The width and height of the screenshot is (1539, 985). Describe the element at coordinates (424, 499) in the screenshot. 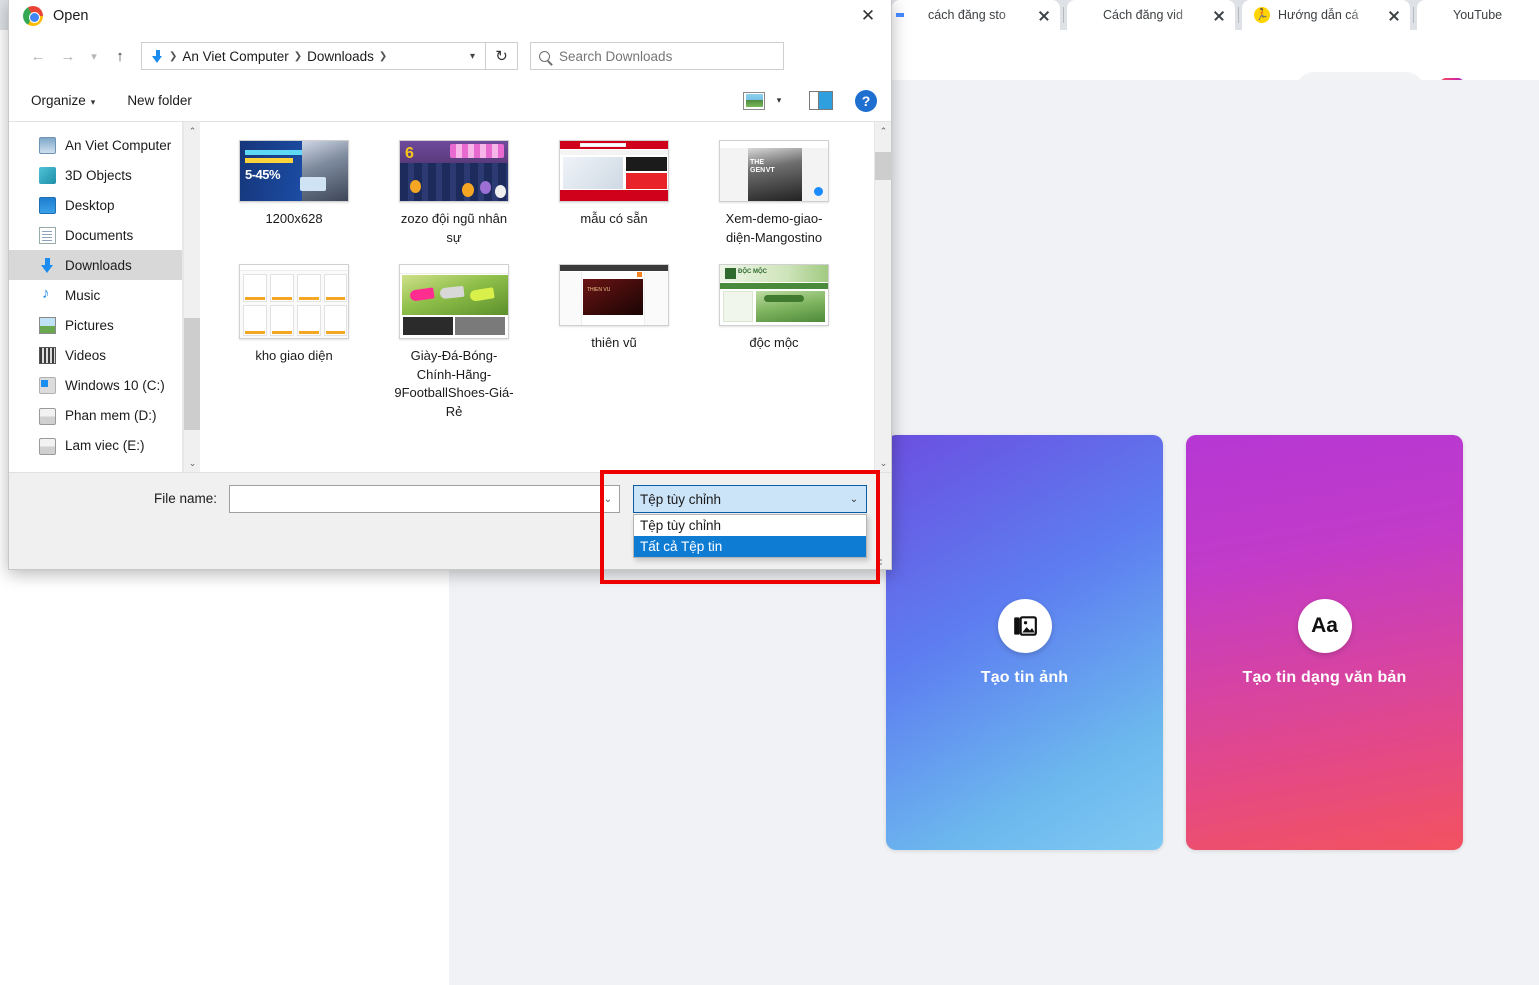

I see `file-name-input: ⌄` at that location.